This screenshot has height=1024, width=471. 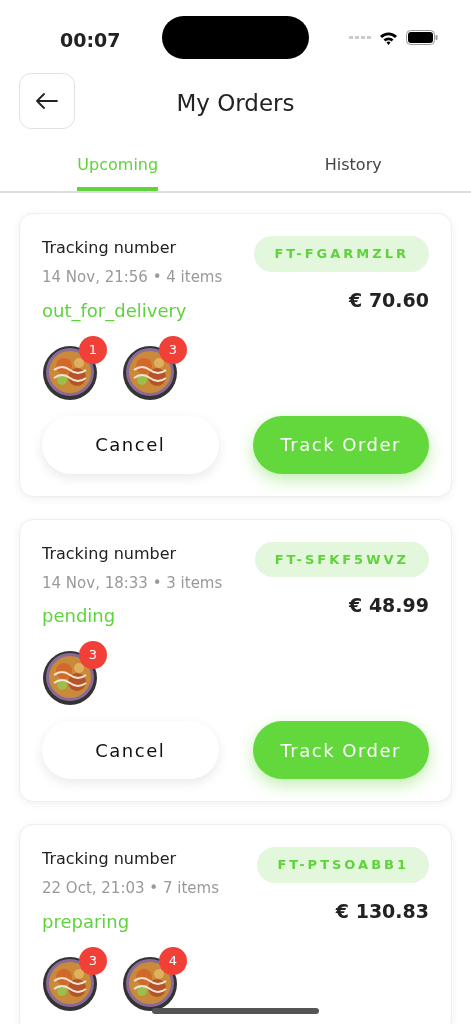 What do you see at coordinates (173, 960) in the screenshot?
I see `quantity-badge: 4` at bounding box center [173, 960].